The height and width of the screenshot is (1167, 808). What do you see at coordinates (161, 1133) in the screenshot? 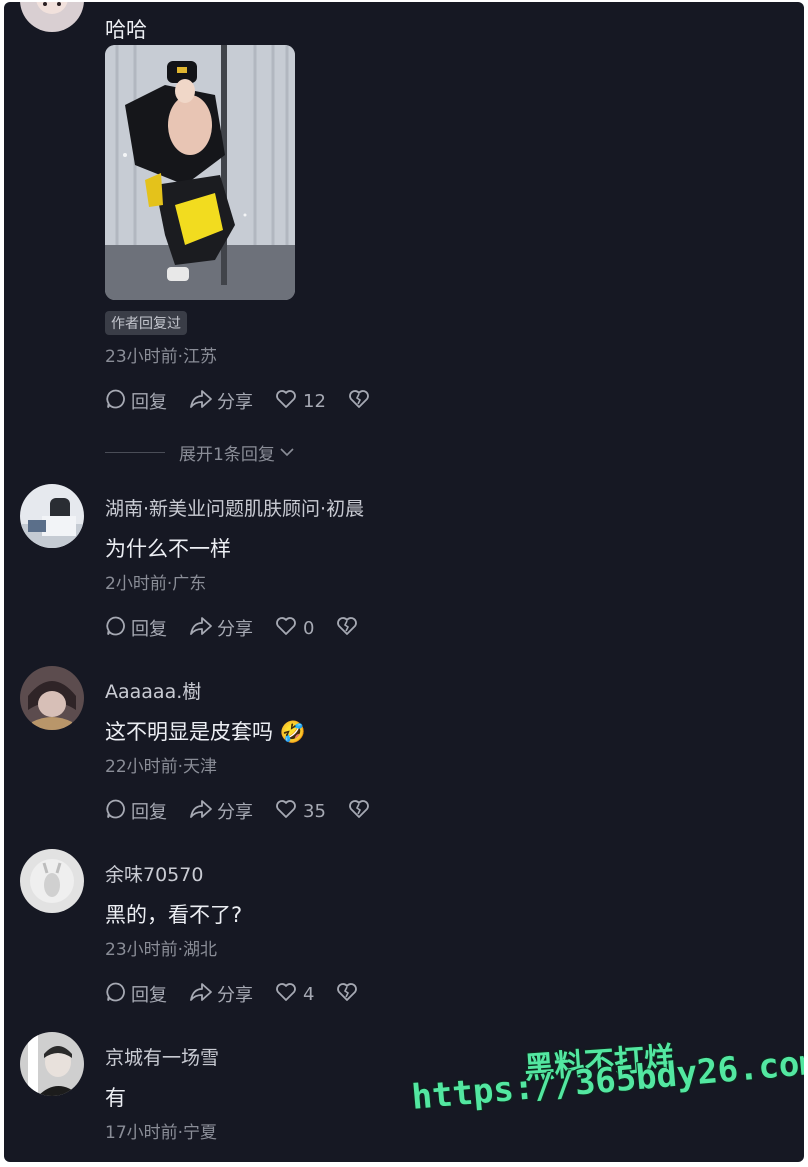
I see `comment-meta: 17小时前·宁夏` at bounding box center [161, 1133].